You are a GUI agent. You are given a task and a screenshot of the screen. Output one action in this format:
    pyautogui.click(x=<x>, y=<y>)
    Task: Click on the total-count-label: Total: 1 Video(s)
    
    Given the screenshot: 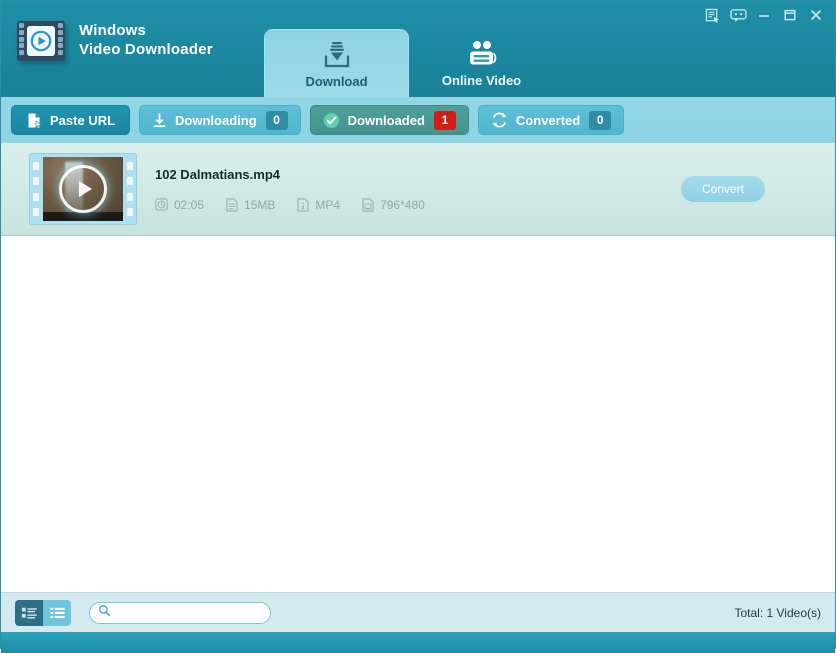 What is the action you would take?
    pyautogui.click(x=778, y=612)
    